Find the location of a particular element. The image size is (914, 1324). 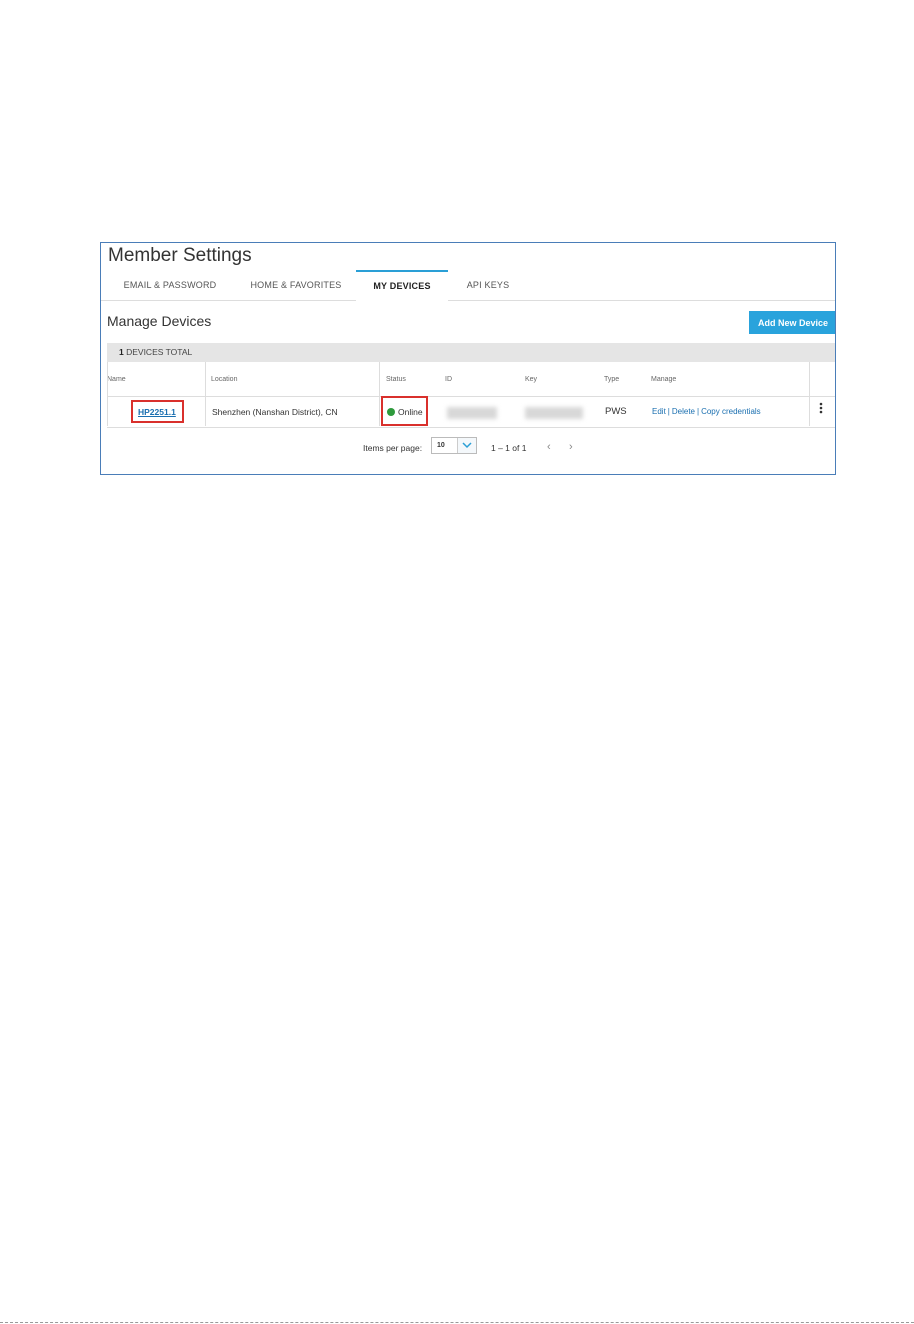

device-location: Shenzhen (Nanshan District), CN is located at coordinates (275, 412).